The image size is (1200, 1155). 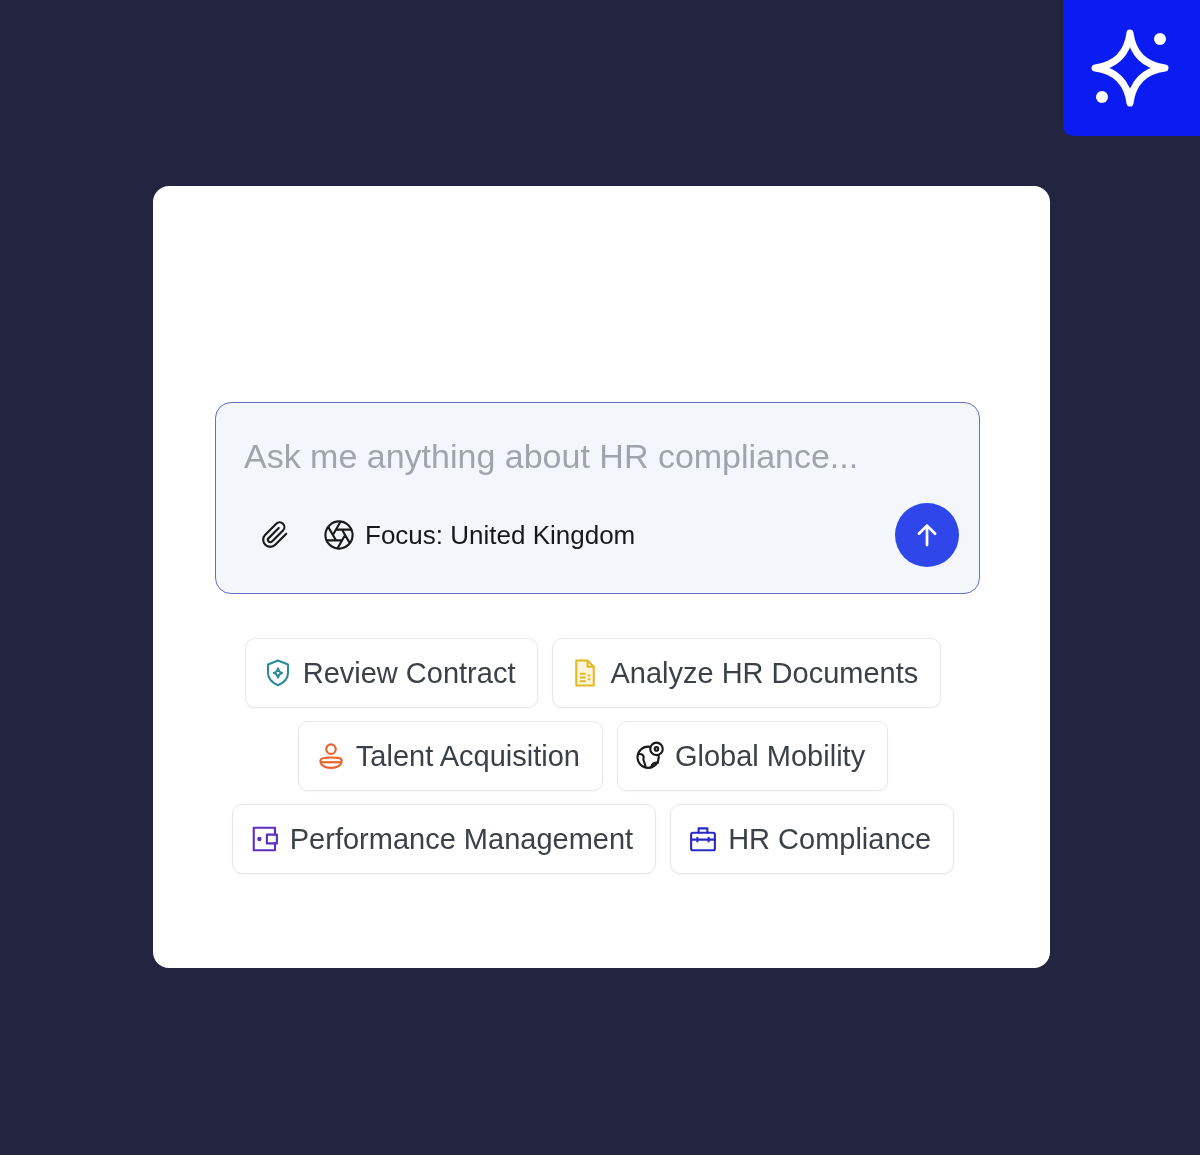 What do you see at coordinates (747, 673) in the screenshot?
I see `suggestion-chip: Analyze HR Documents` at bounding box center [747, 673].